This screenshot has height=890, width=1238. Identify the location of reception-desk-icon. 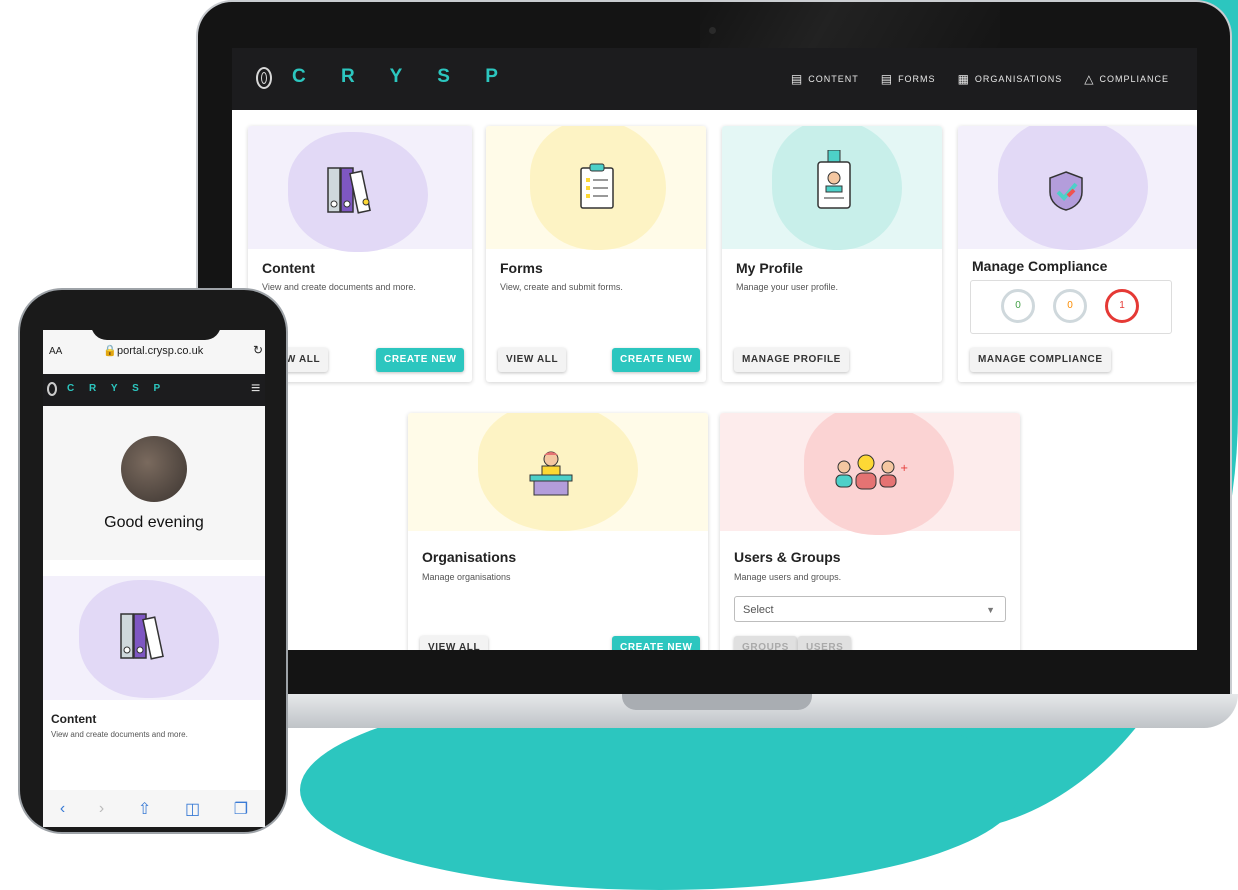
(551, 473).